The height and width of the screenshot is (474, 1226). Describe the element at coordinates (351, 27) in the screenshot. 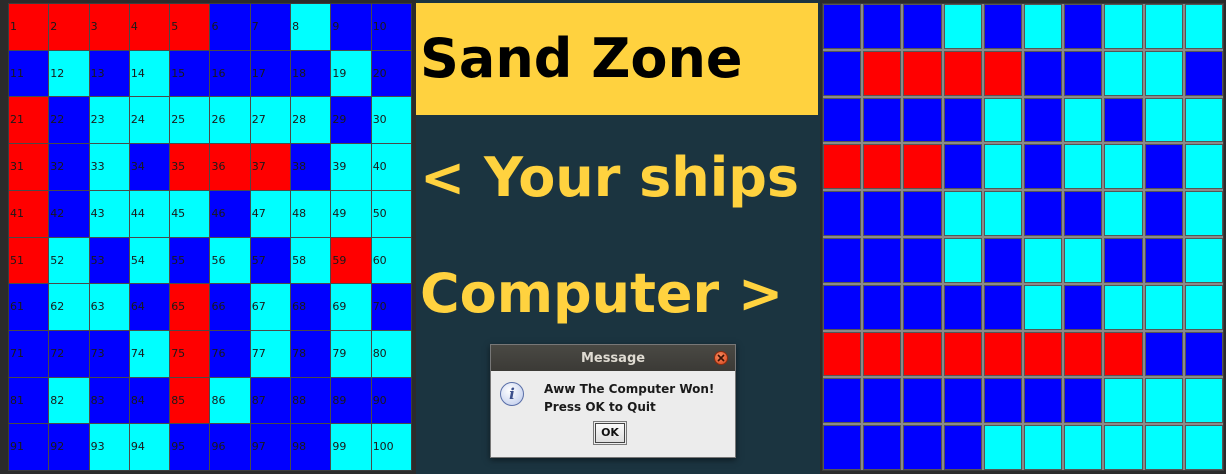

I see `player-cell: 9` at that location.